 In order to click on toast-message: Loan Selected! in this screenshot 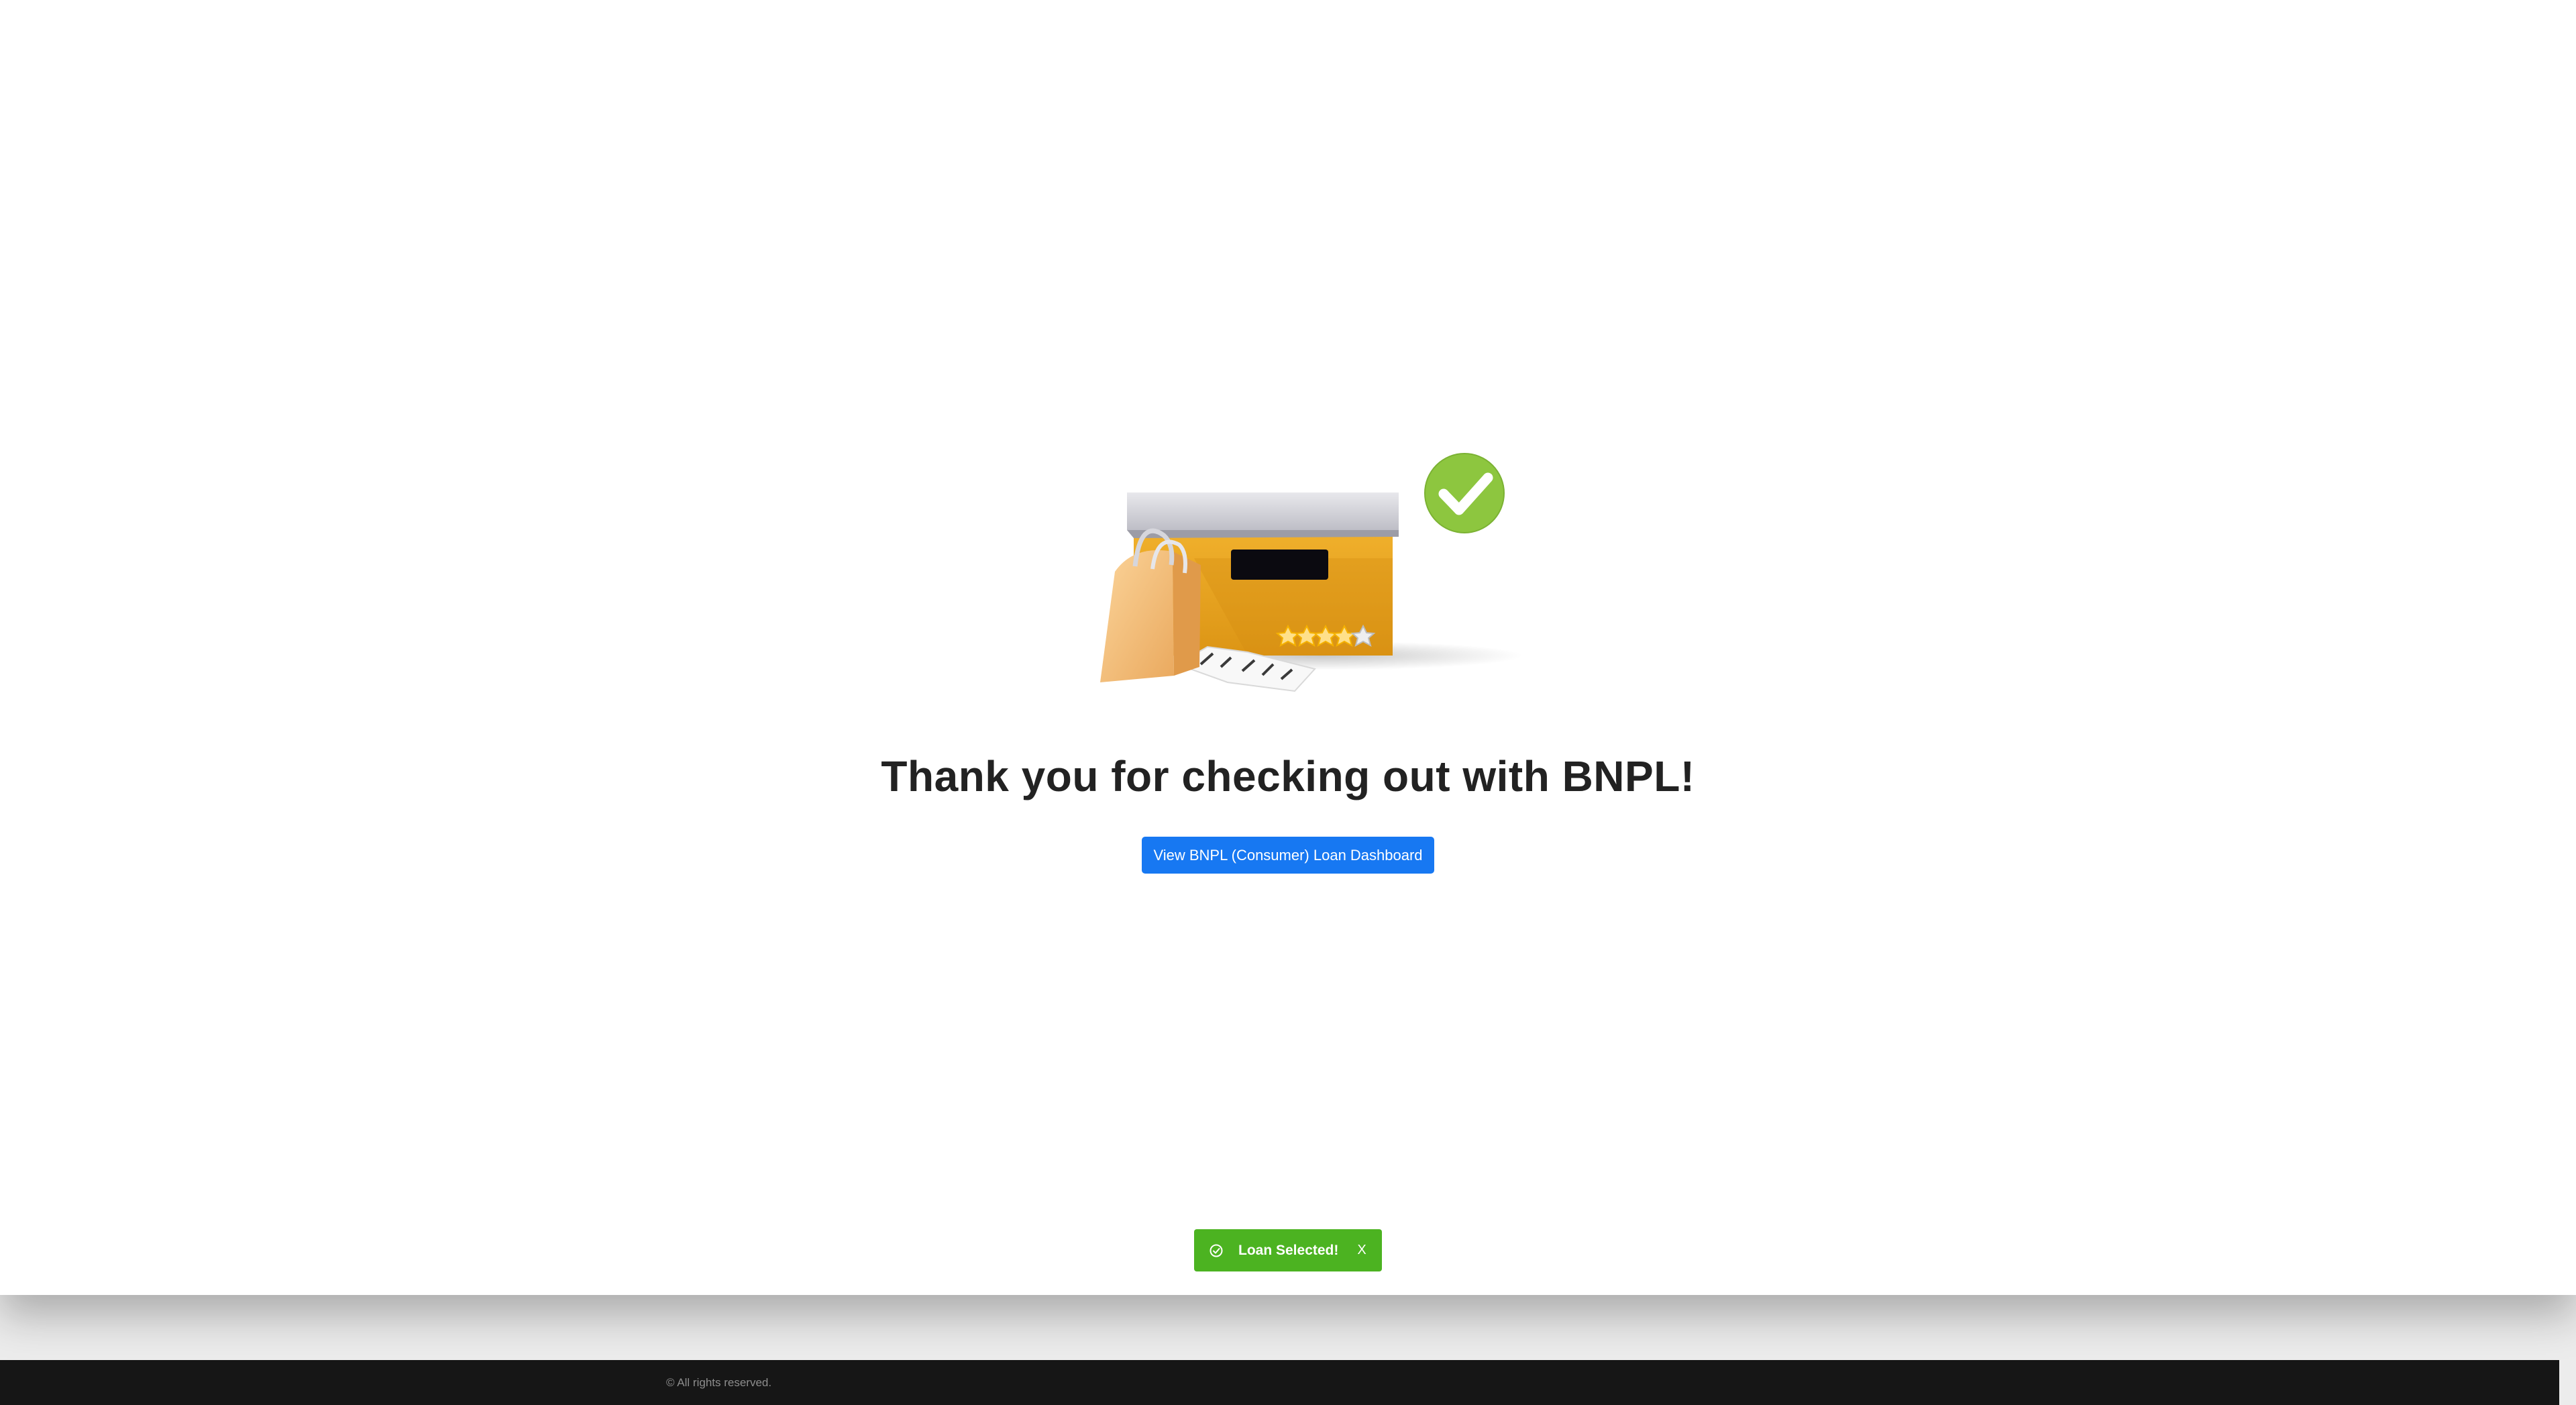, I will do `click(1288, 1250)`.